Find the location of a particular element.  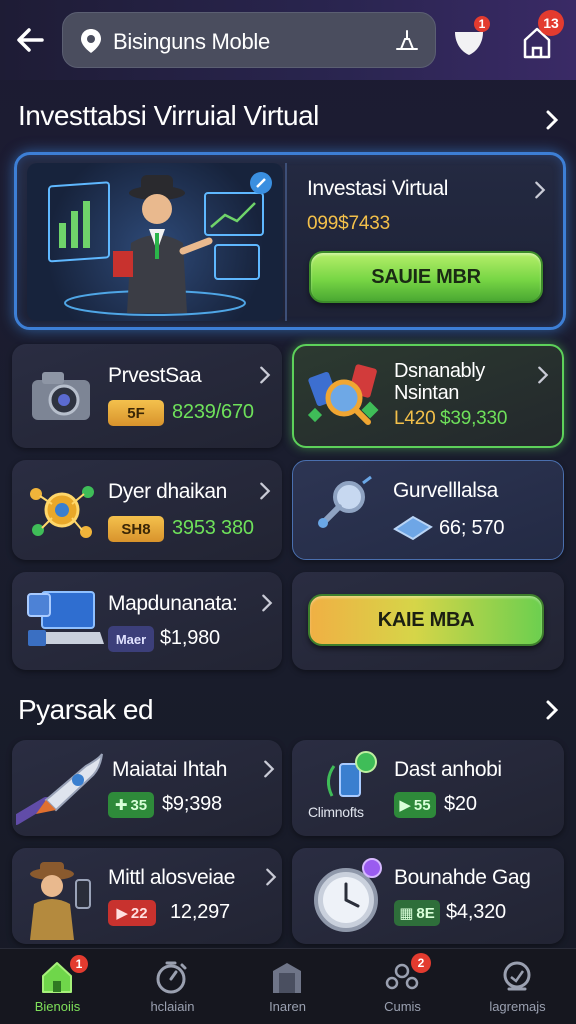

plus-glyph: ✚ is located at coordinates (121, 805).